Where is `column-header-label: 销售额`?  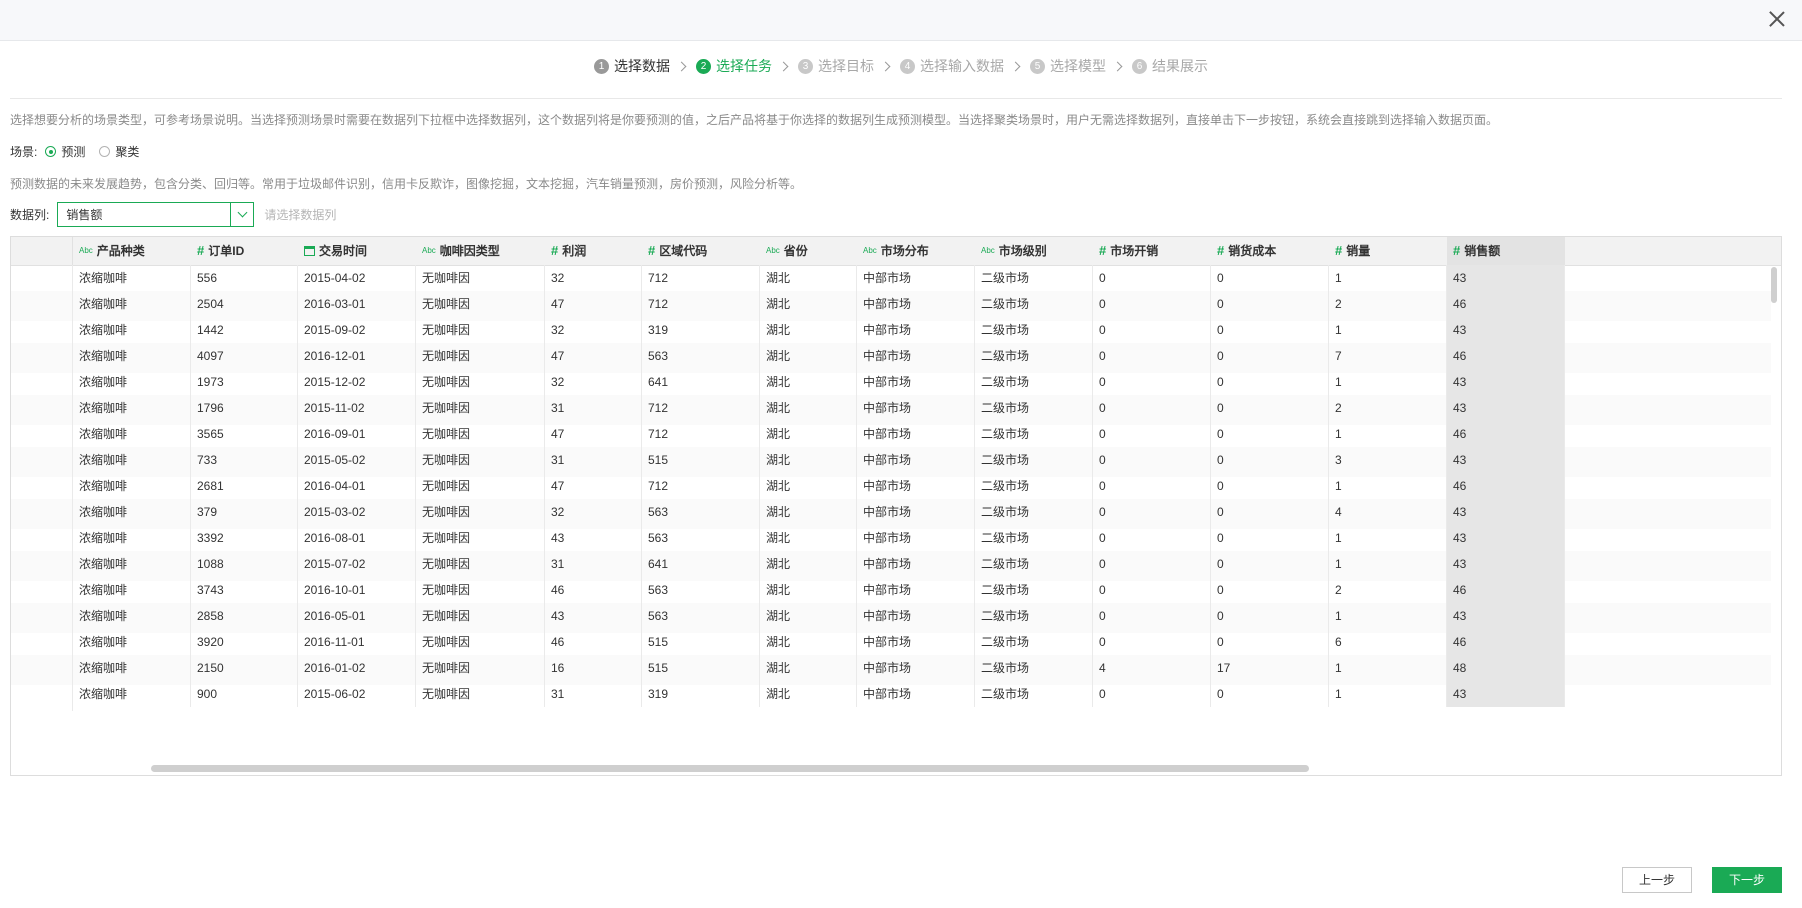
column-header-label: 销售额 is located at coordinates (1482, 251).